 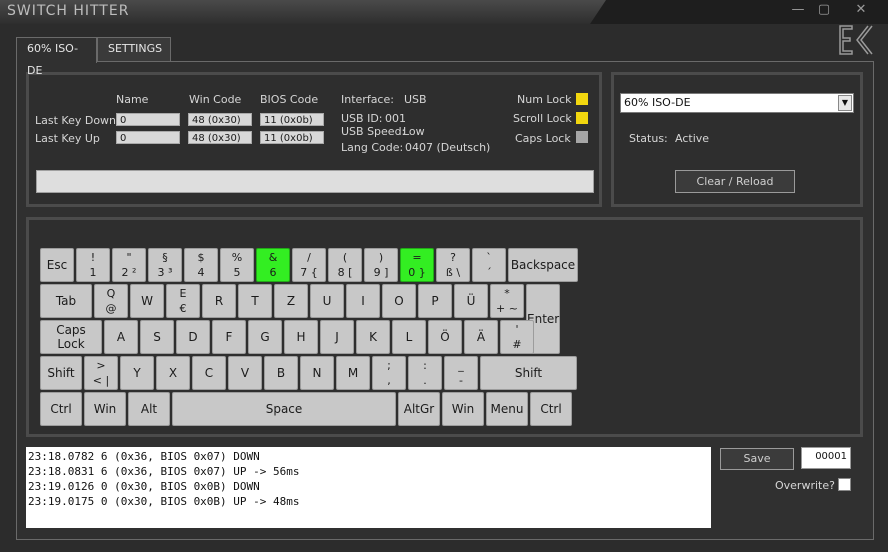 I want to click on tab-settings: SETTINGS, so click(x=134, y=49).